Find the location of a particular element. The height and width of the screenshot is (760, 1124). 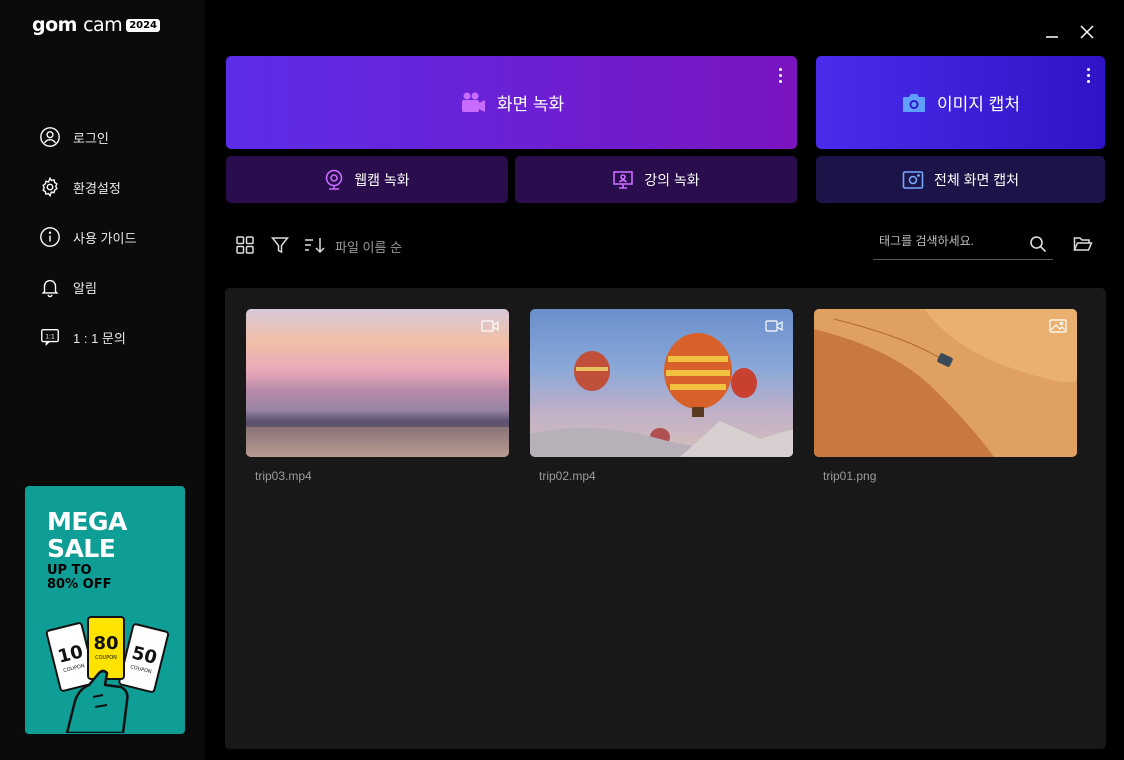

file-name: trip02.mp4 is located at coordinates (567, 476).